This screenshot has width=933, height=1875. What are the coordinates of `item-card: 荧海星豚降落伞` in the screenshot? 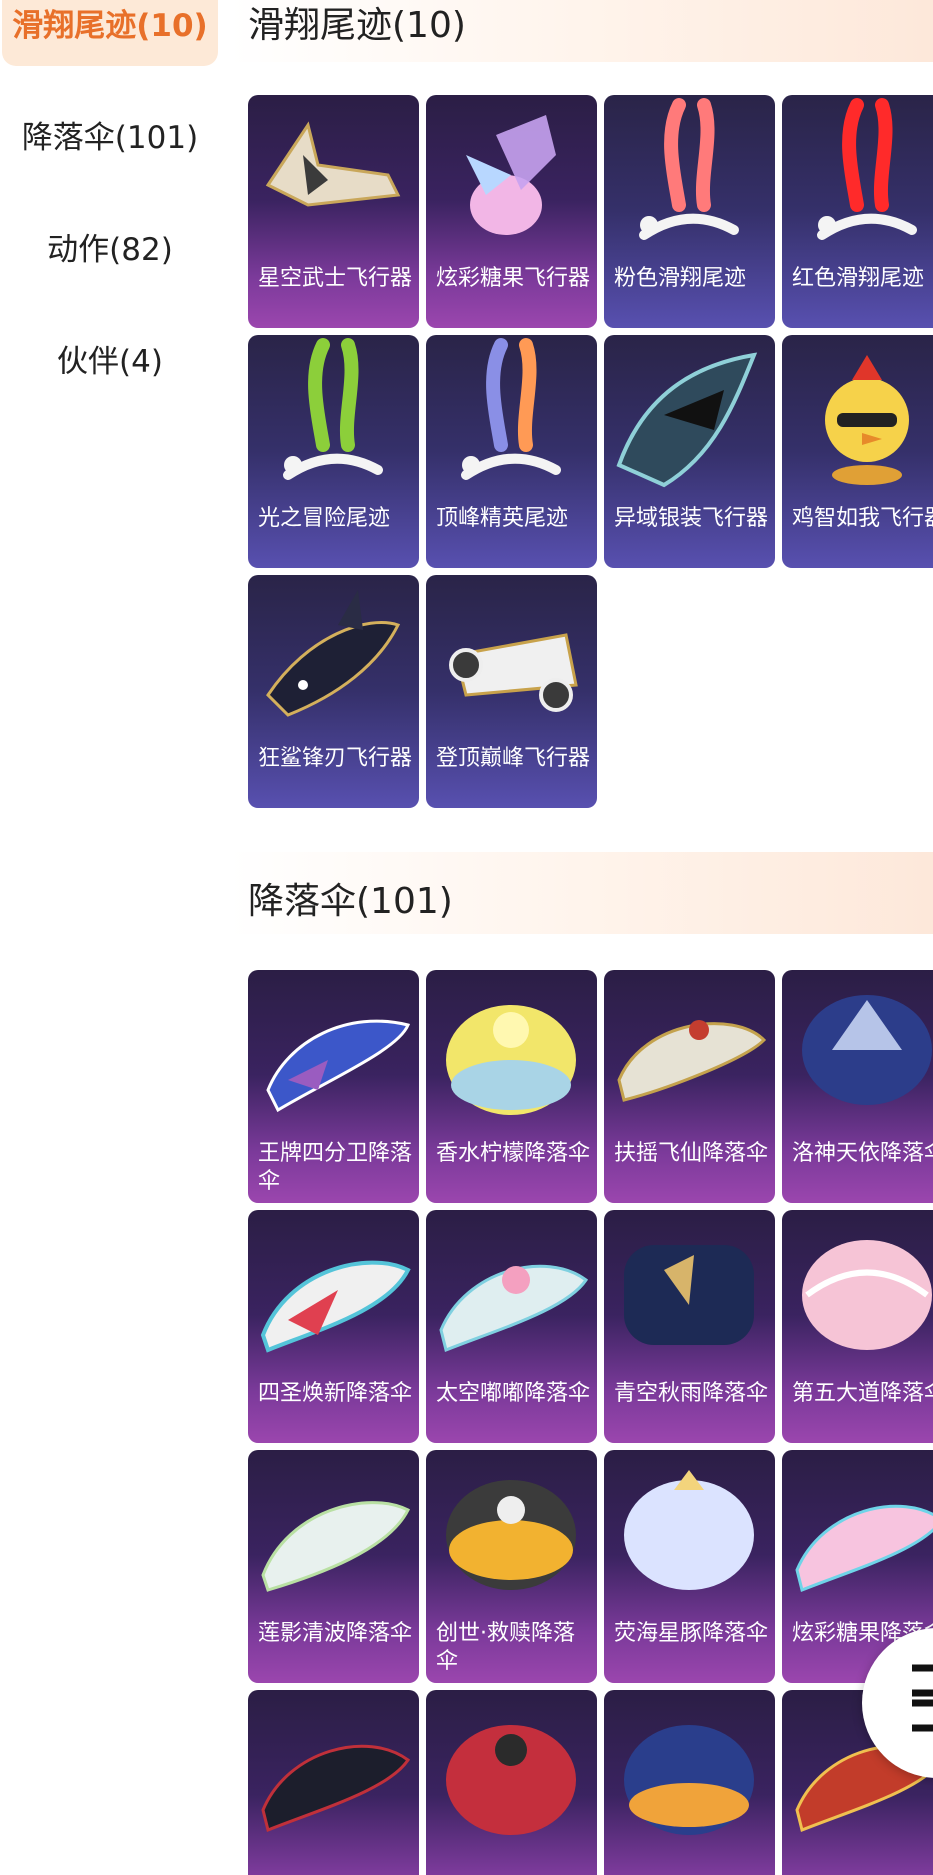 It's located at (689, 1566).